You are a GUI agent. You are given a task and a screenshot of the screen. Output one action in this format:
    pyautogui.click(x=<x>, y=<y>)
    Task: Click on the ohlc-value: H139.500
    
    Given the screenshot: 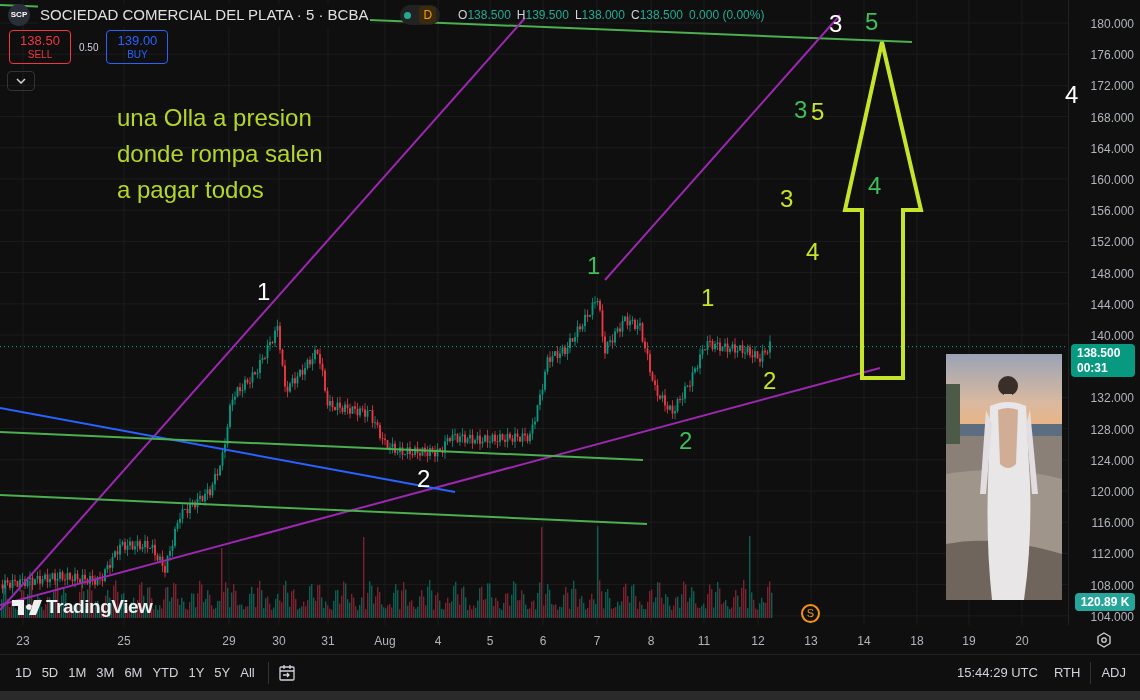 What is the action you would take?
    pyautogui.click(x=542, y=16)
    